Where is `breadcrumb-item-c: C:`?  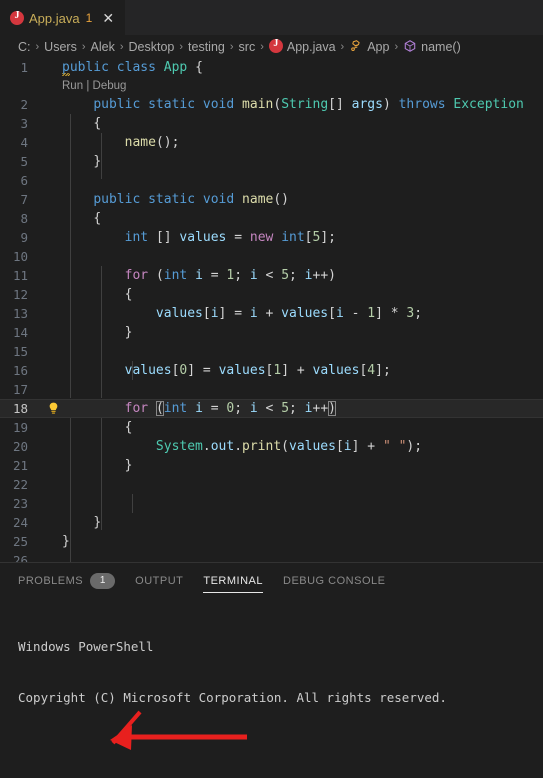
breadcrumb-item-c: C: is located at coordinates (24, 47).